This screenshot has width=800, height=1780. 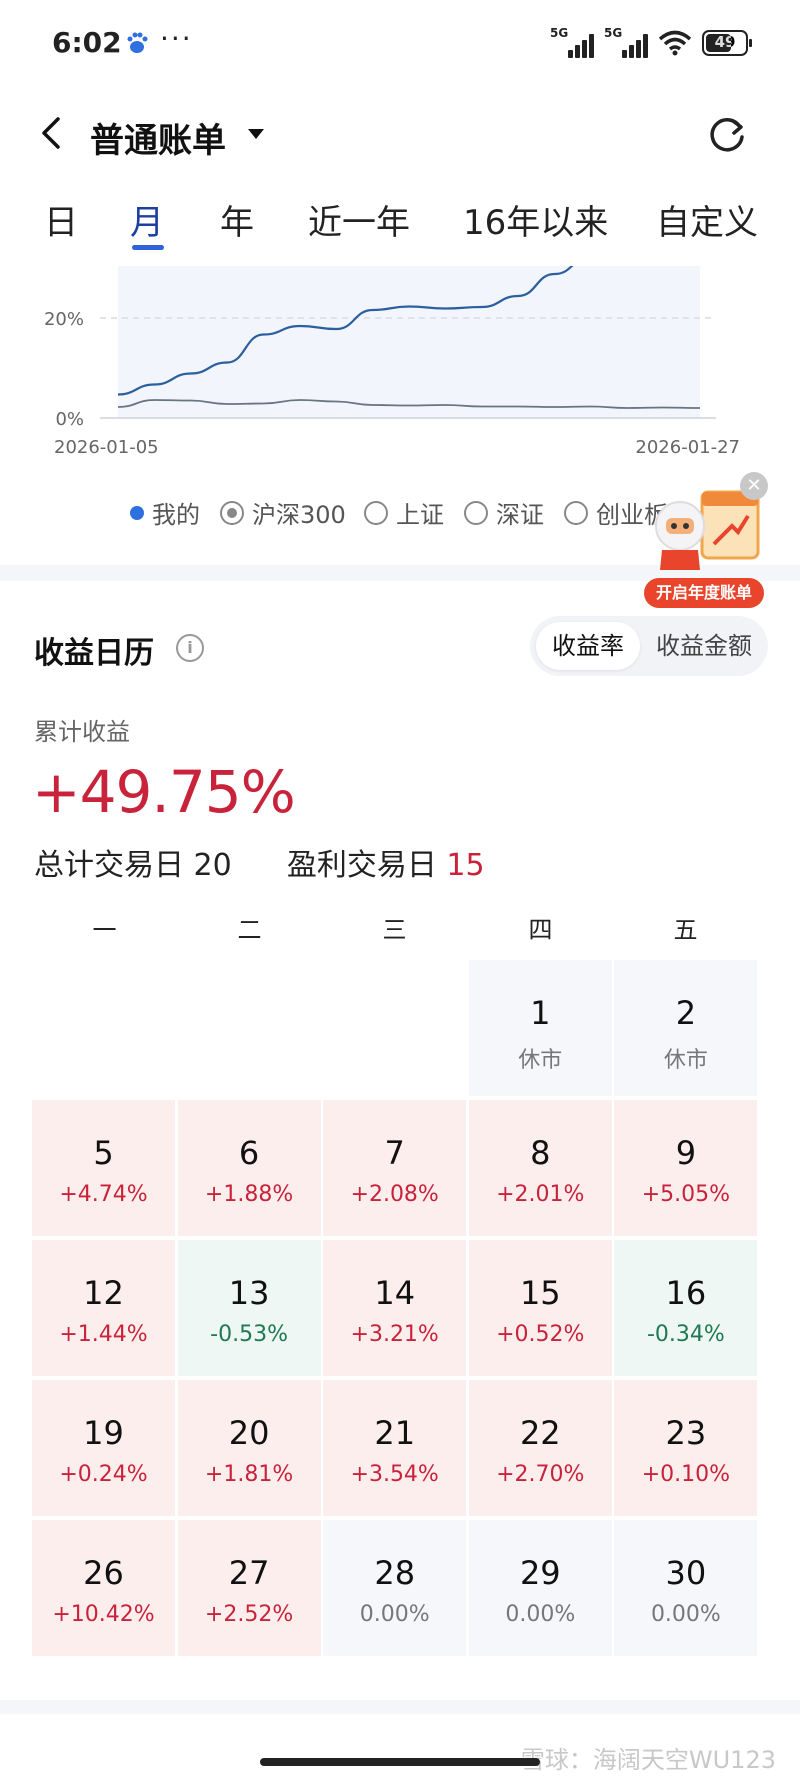 What do you see at coordinates (249, 1474) in the screenshot?
I see `day-return: +1.81%` at bounding box center [249, 1474].